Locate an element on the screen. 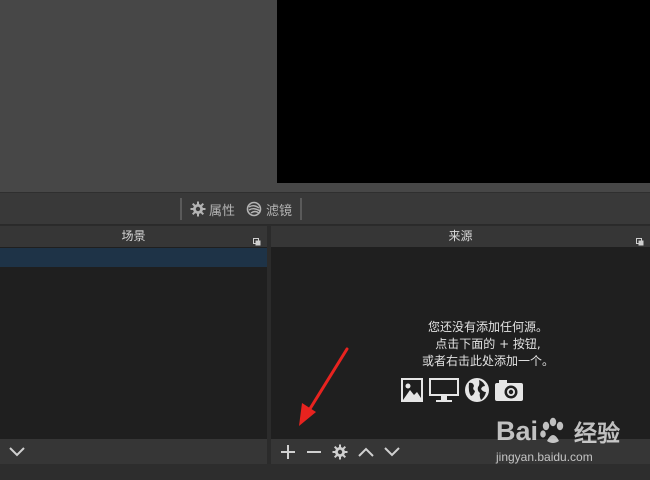 This screenshot has width=650, height=480. remove-source-button is located at coordinates (314, 452).